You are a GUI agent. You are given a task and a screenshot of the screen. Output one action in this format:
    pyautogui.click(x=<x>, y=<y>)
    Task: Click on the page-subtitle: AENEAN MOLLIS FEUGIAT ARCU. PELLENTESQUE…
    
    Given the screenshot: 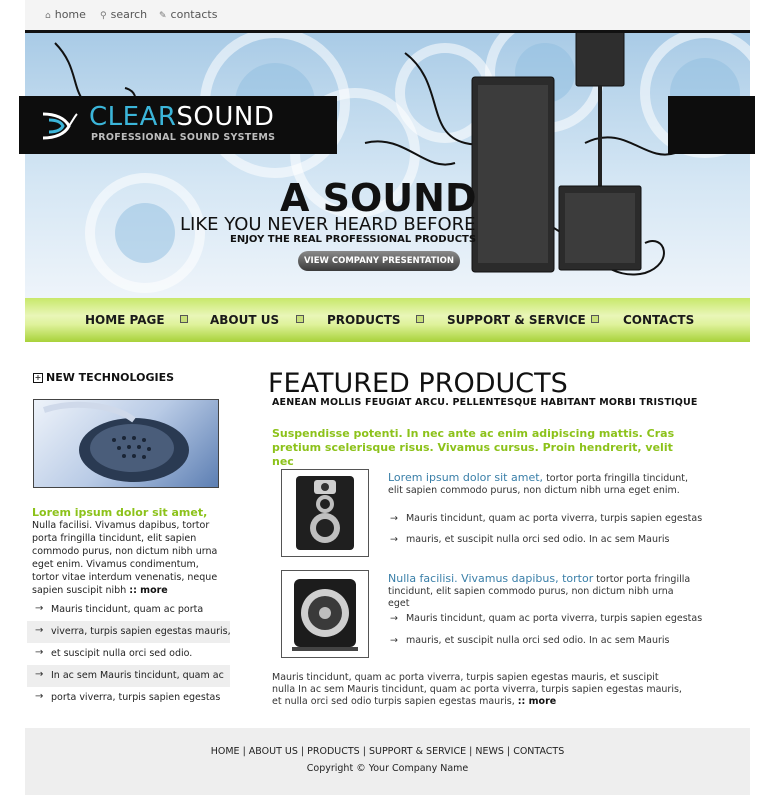 What is the action you would take?
    pyautogui.click(x=485, y=402)
    